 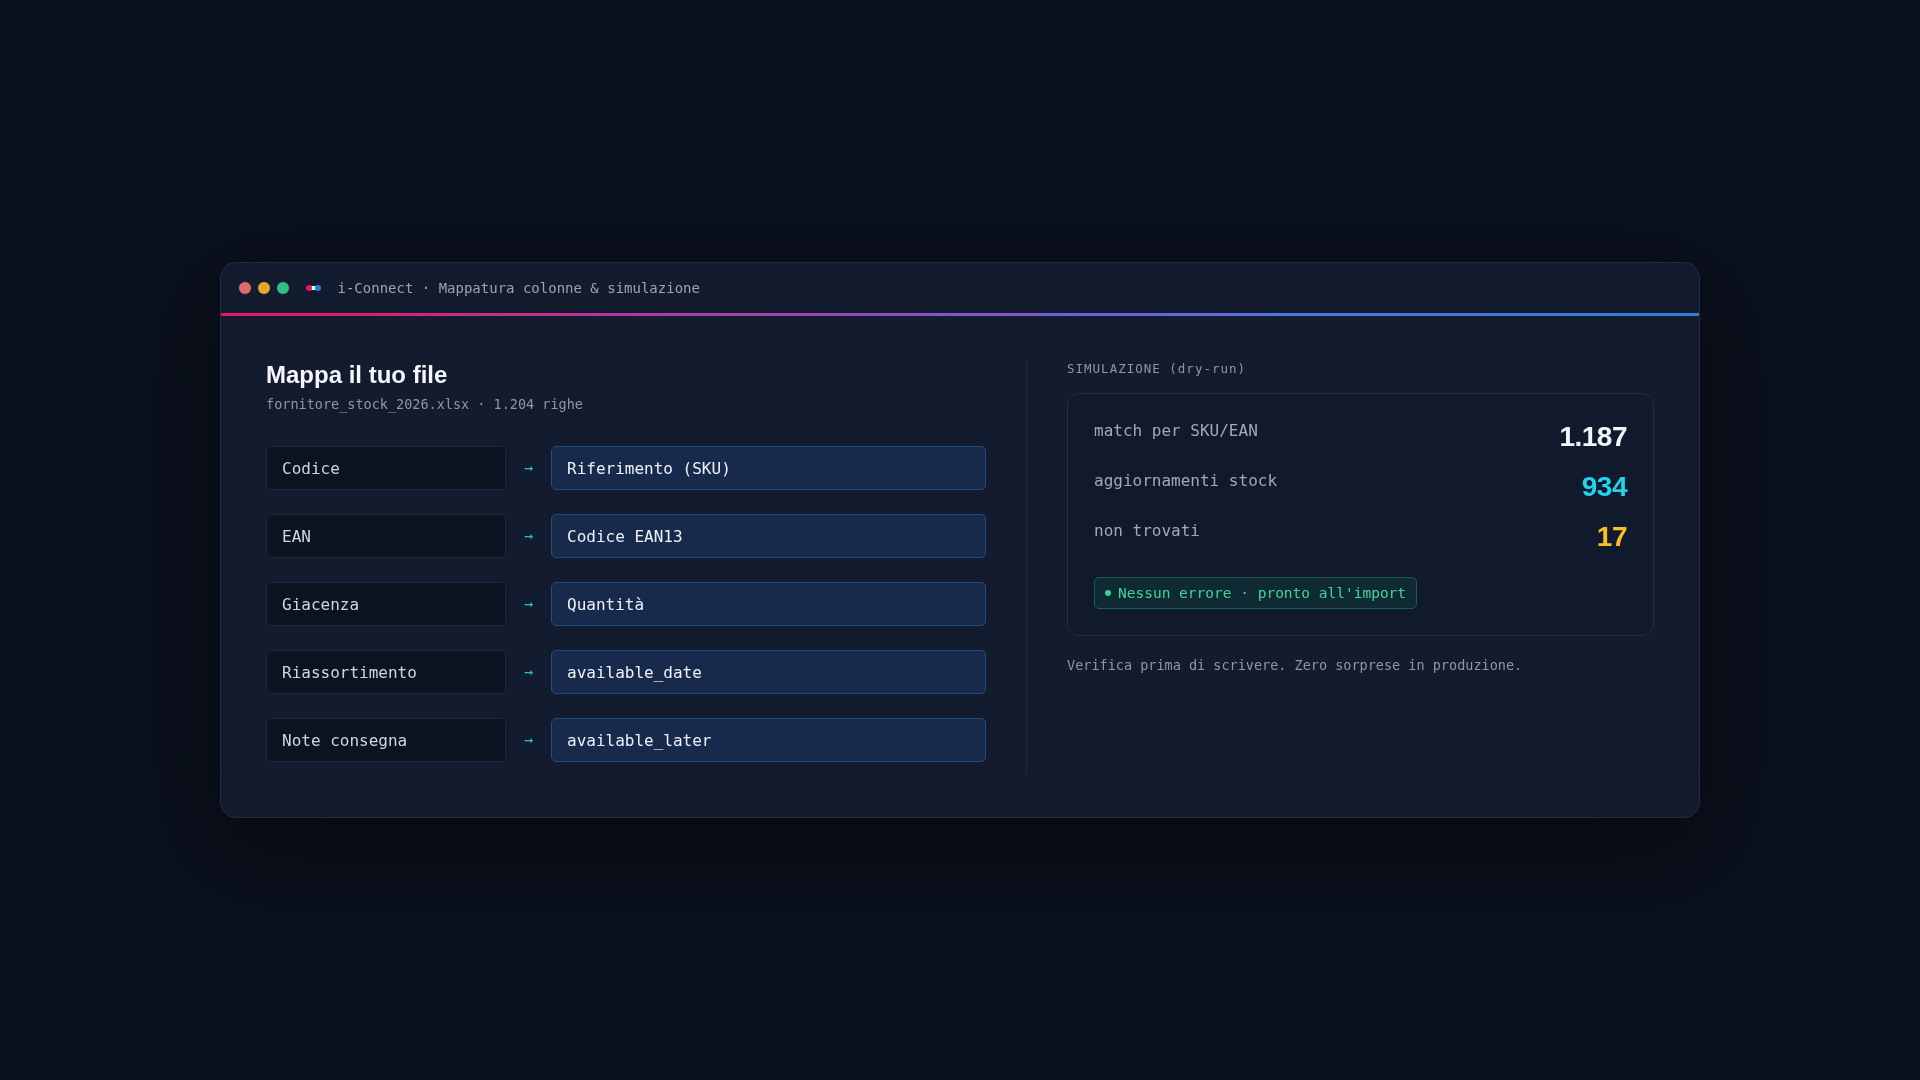 I want to click on status-dot-icon, so click(x=1108, y=593).